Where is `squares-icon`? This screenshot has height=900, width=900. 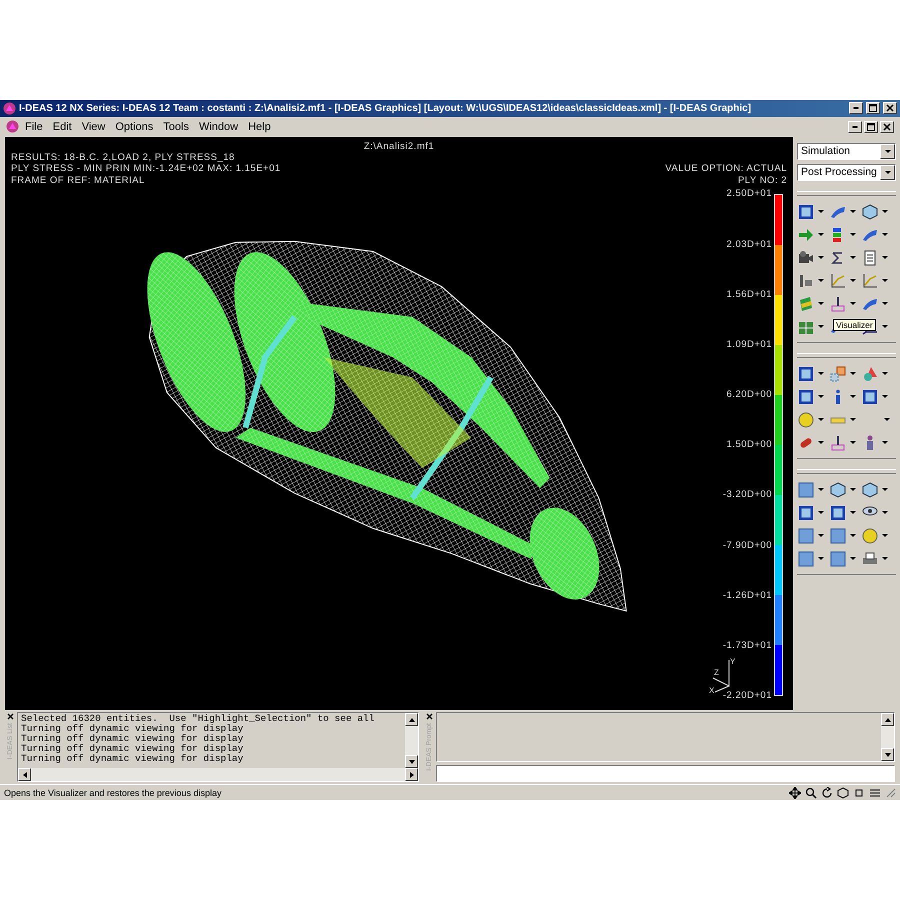 squares-icon is located at coordinates (838, 374).